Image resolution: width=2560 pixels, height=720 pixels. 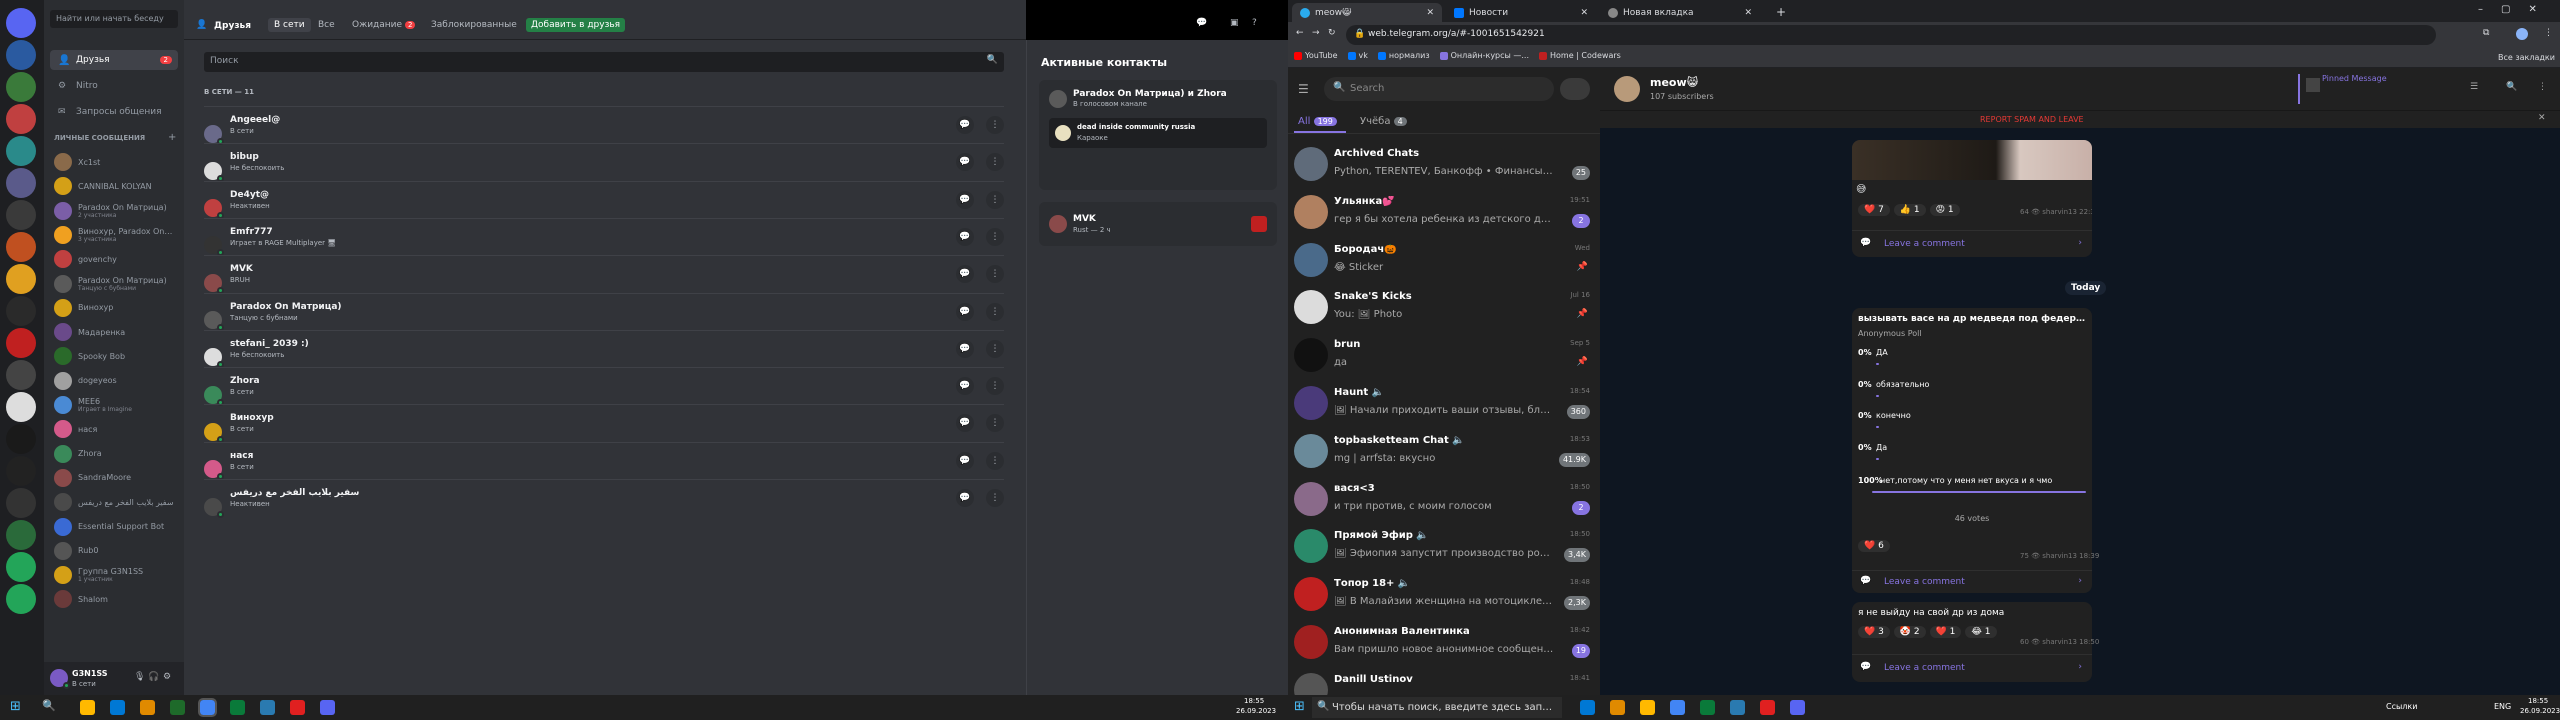 What do you see at coordinates (1876, 546) in the screenshot?
I see `poll-reaction: ❤️ 6` at bounding box center [1876, 546].